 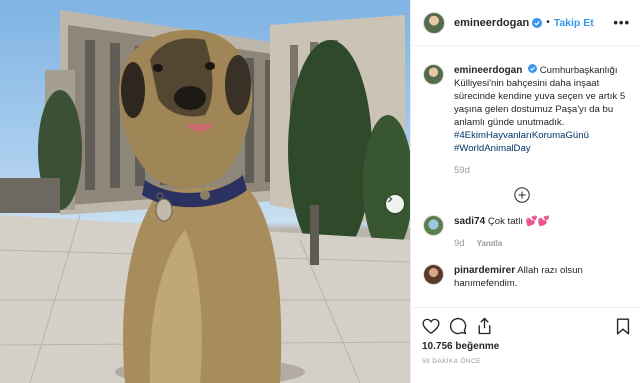 I want to click on caption-avatar, so click(x=433, y=74).